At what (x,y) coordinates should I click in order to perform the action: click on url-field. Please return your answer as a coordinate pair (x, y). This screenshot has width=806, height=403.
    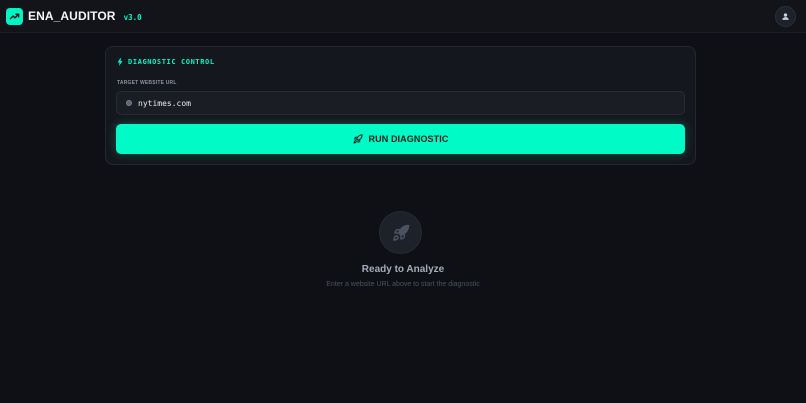
    Looking at the image, I should click on (400, 103).